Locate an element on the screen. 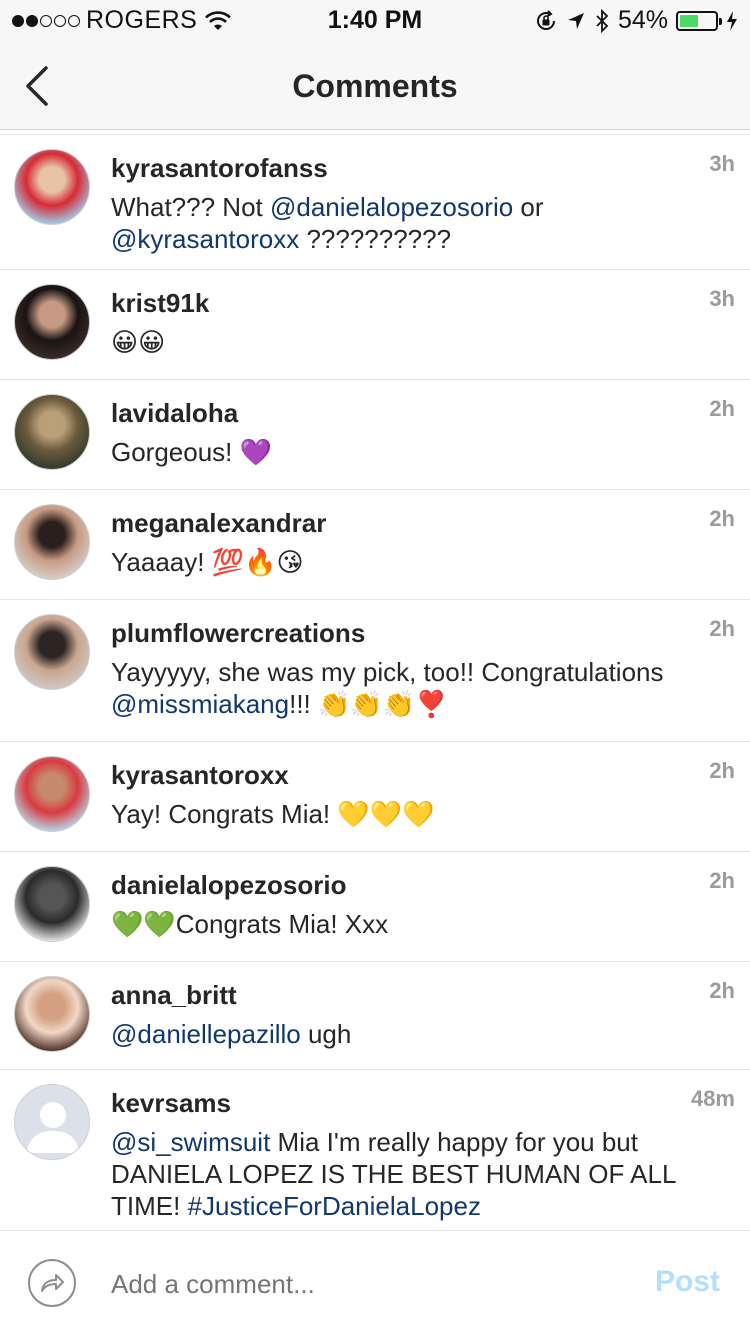 The height and width of the screenshot is (1335, 750). comment-username: kevrsams is located at coordinates (171, 1103).